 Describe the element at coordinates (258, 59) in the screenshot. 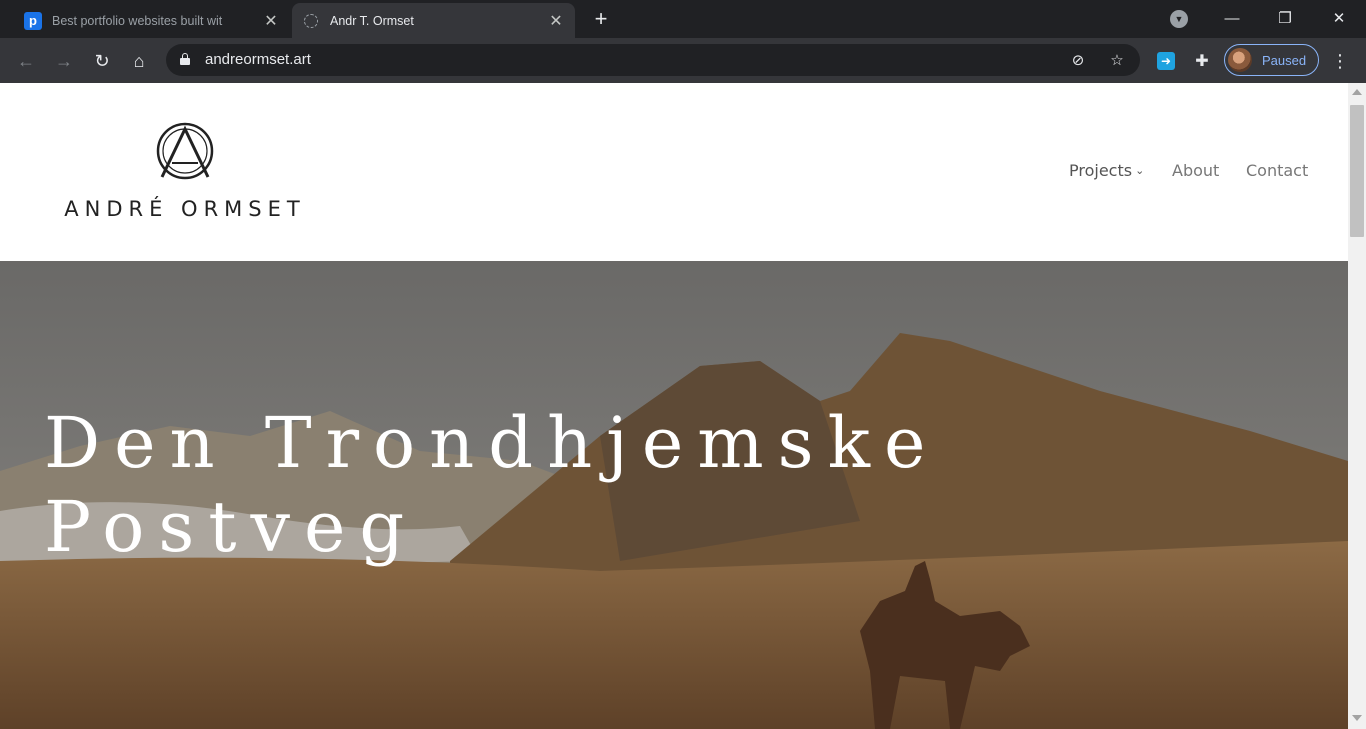

I see `url-text: andreormset.art` at that location.